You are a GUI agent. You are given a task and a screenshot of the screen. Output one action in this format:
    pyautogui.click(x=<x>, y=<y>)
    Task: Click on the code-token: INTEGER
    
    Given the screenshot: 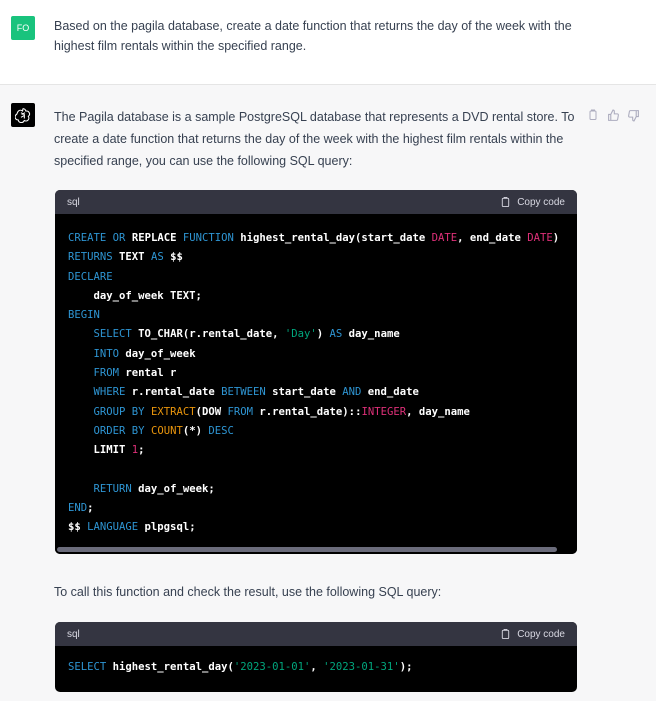 What is the action you would take?
    pyautogui.click(x=384, y=411)
    